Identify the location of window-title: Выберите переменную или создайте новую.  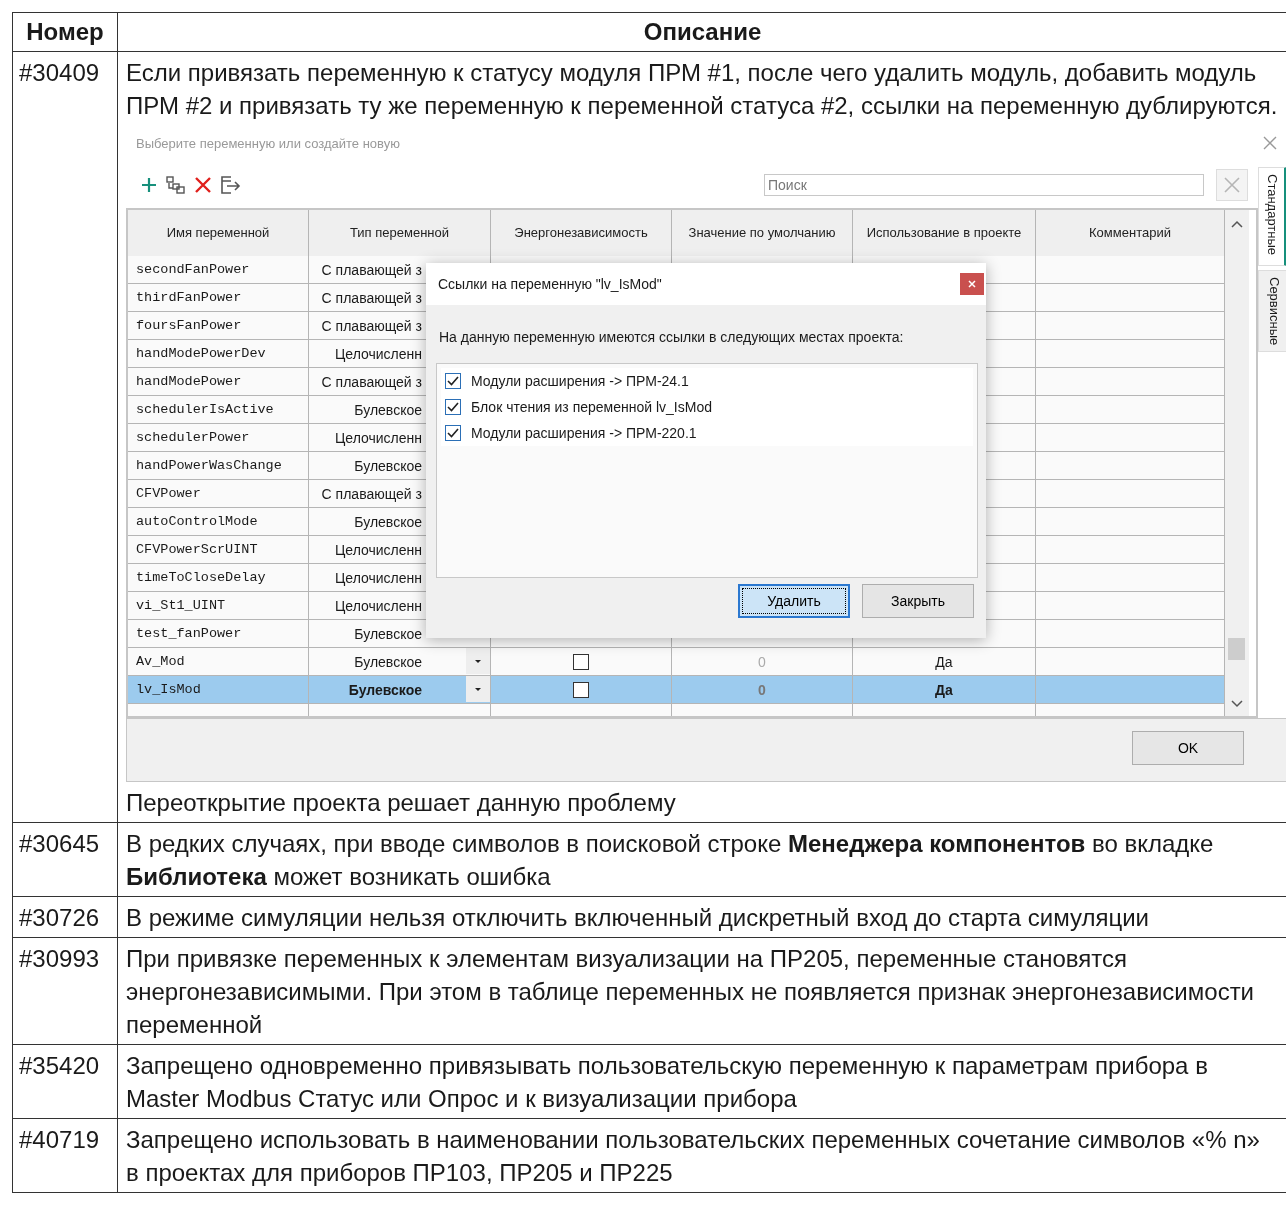
(268, 143).